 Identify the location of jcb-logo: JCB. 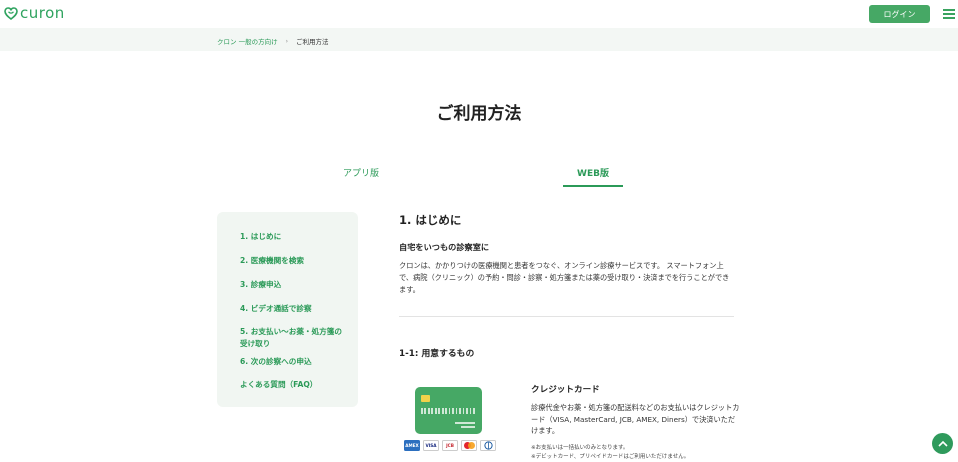
(450, 445).